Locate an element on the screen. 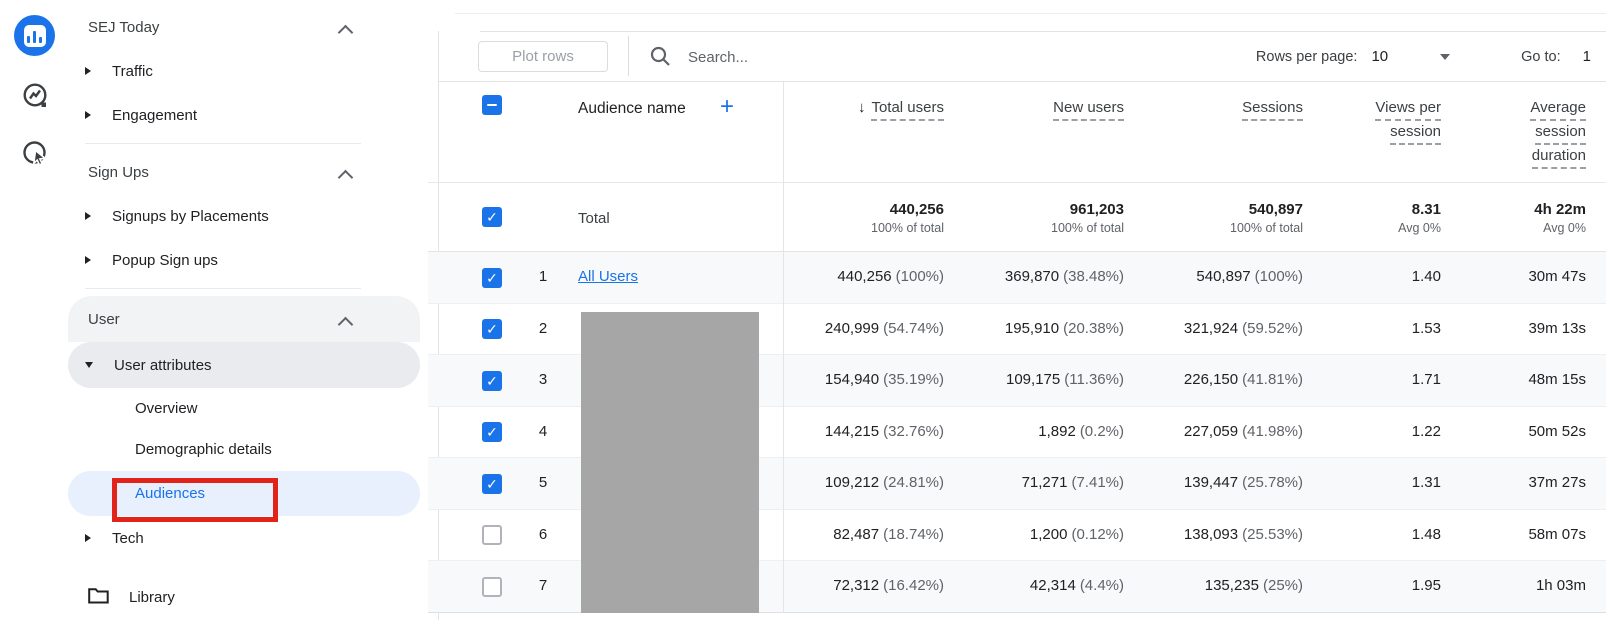 This screenshot has width=1606, height=620. total-cell: 961,203 100% of total is located at coordinates (1087, 217).